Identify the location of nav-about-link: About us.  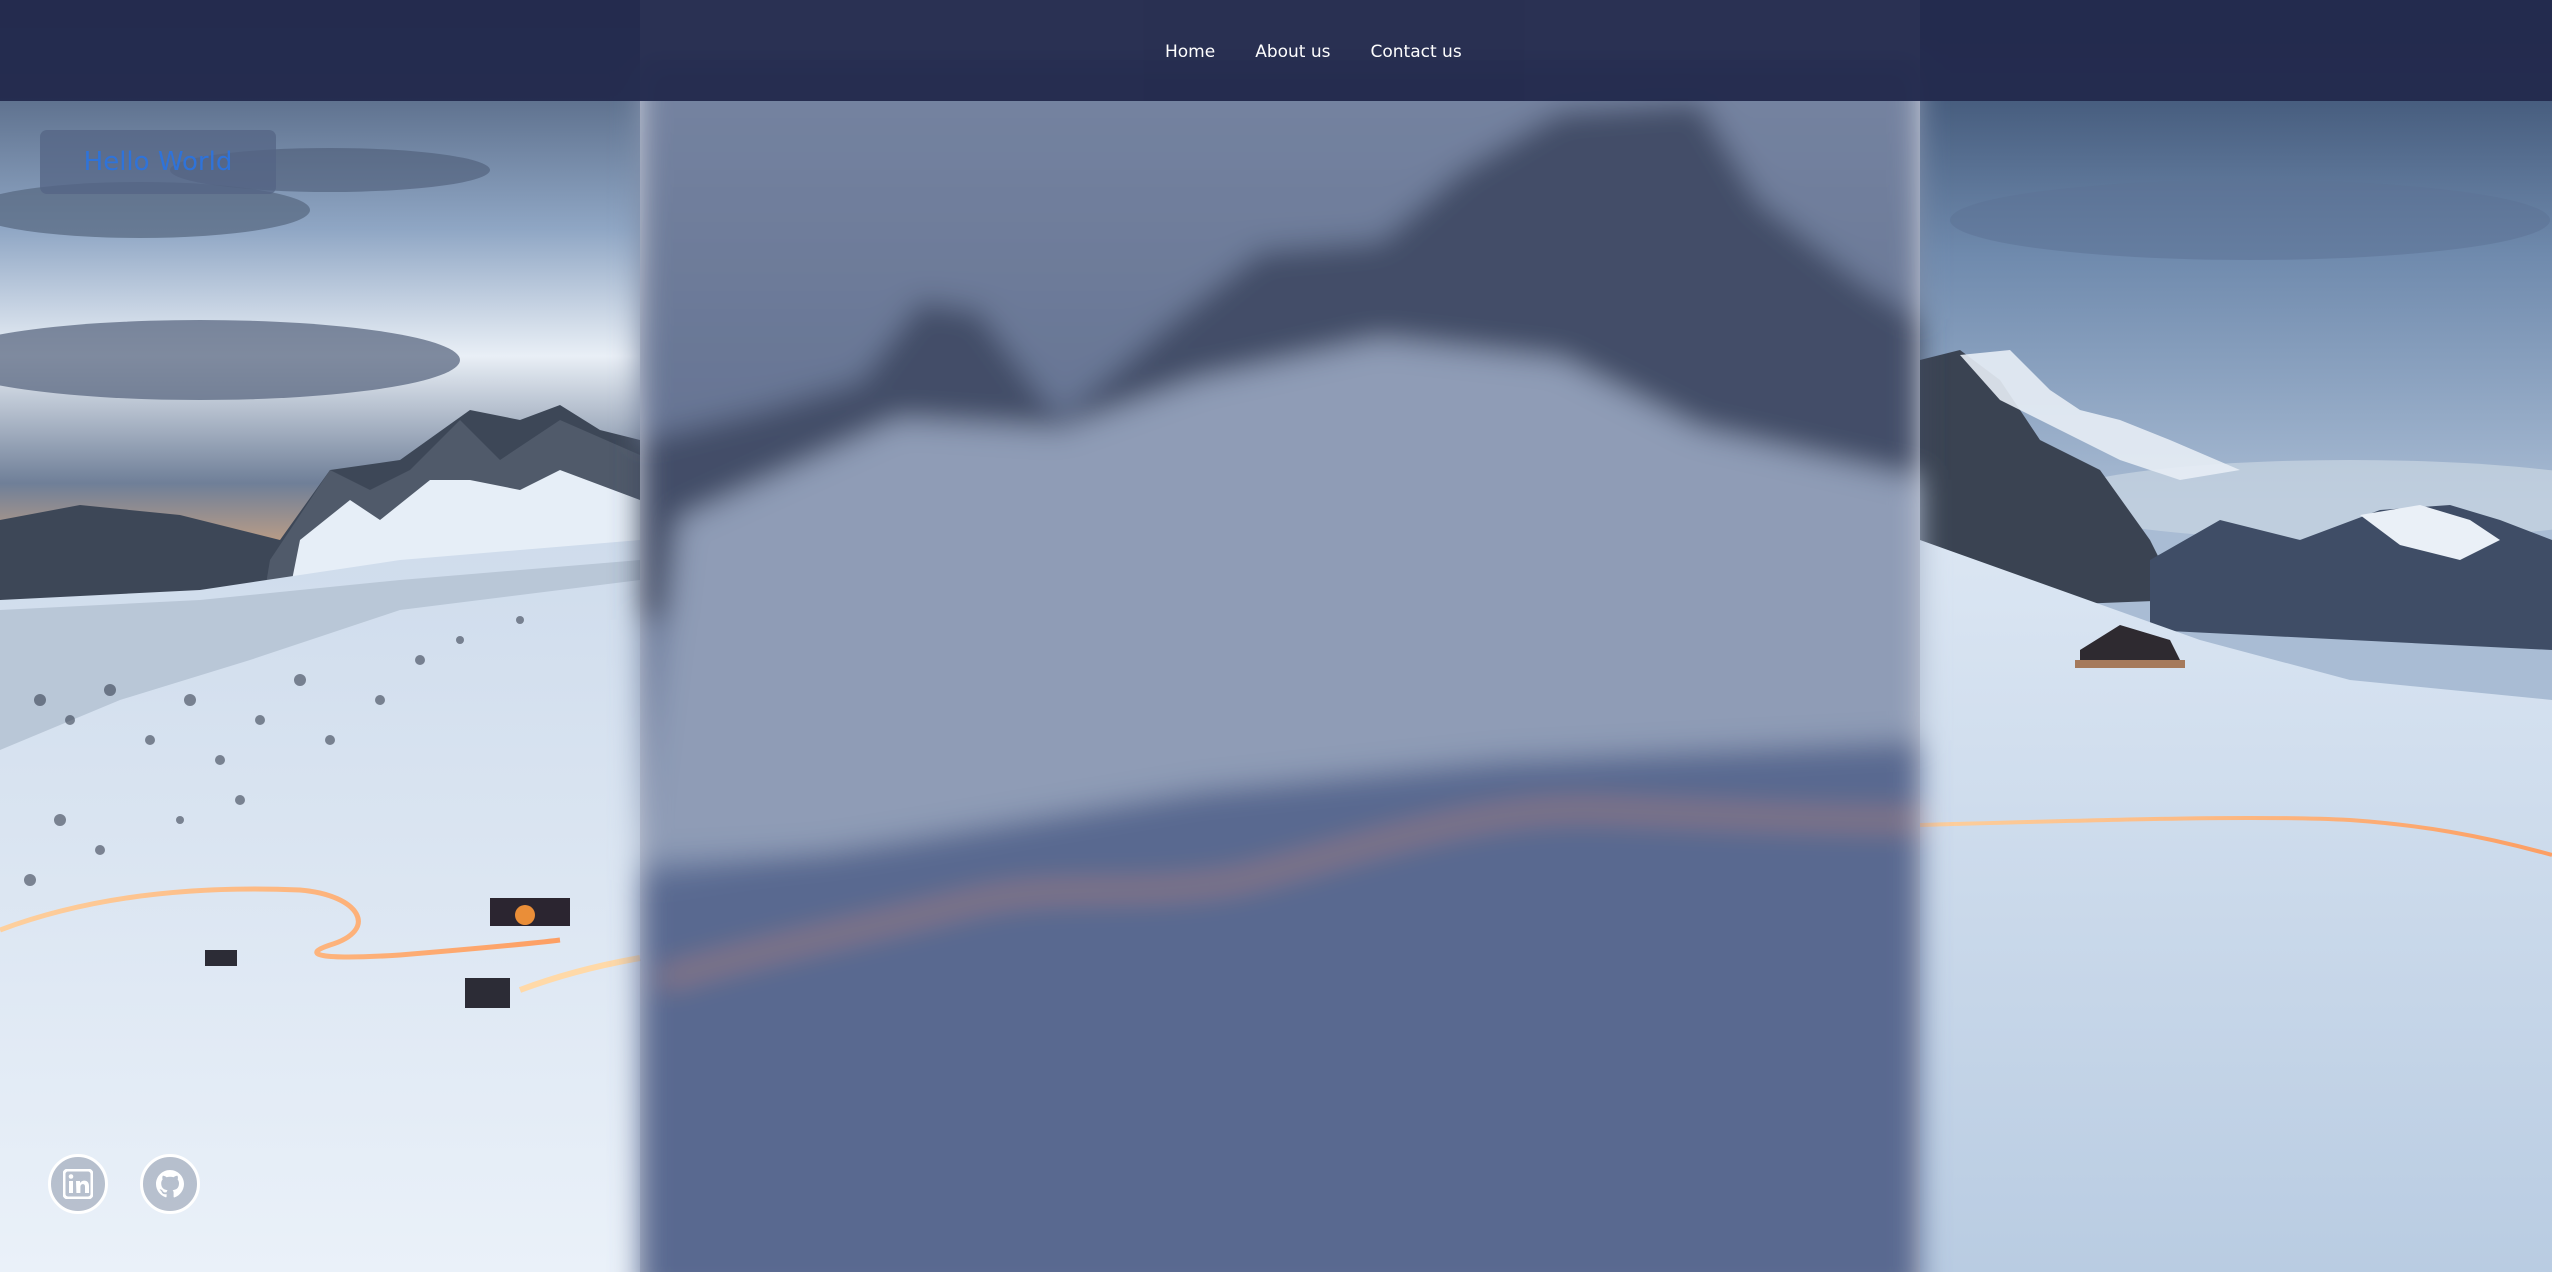
(1292, 52).